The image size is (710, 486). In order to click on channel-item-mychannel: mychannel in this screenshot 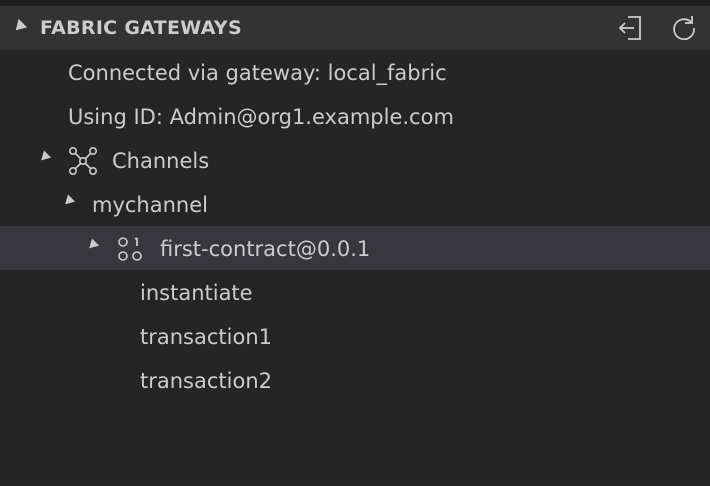, I will do `click(355, 204)`.